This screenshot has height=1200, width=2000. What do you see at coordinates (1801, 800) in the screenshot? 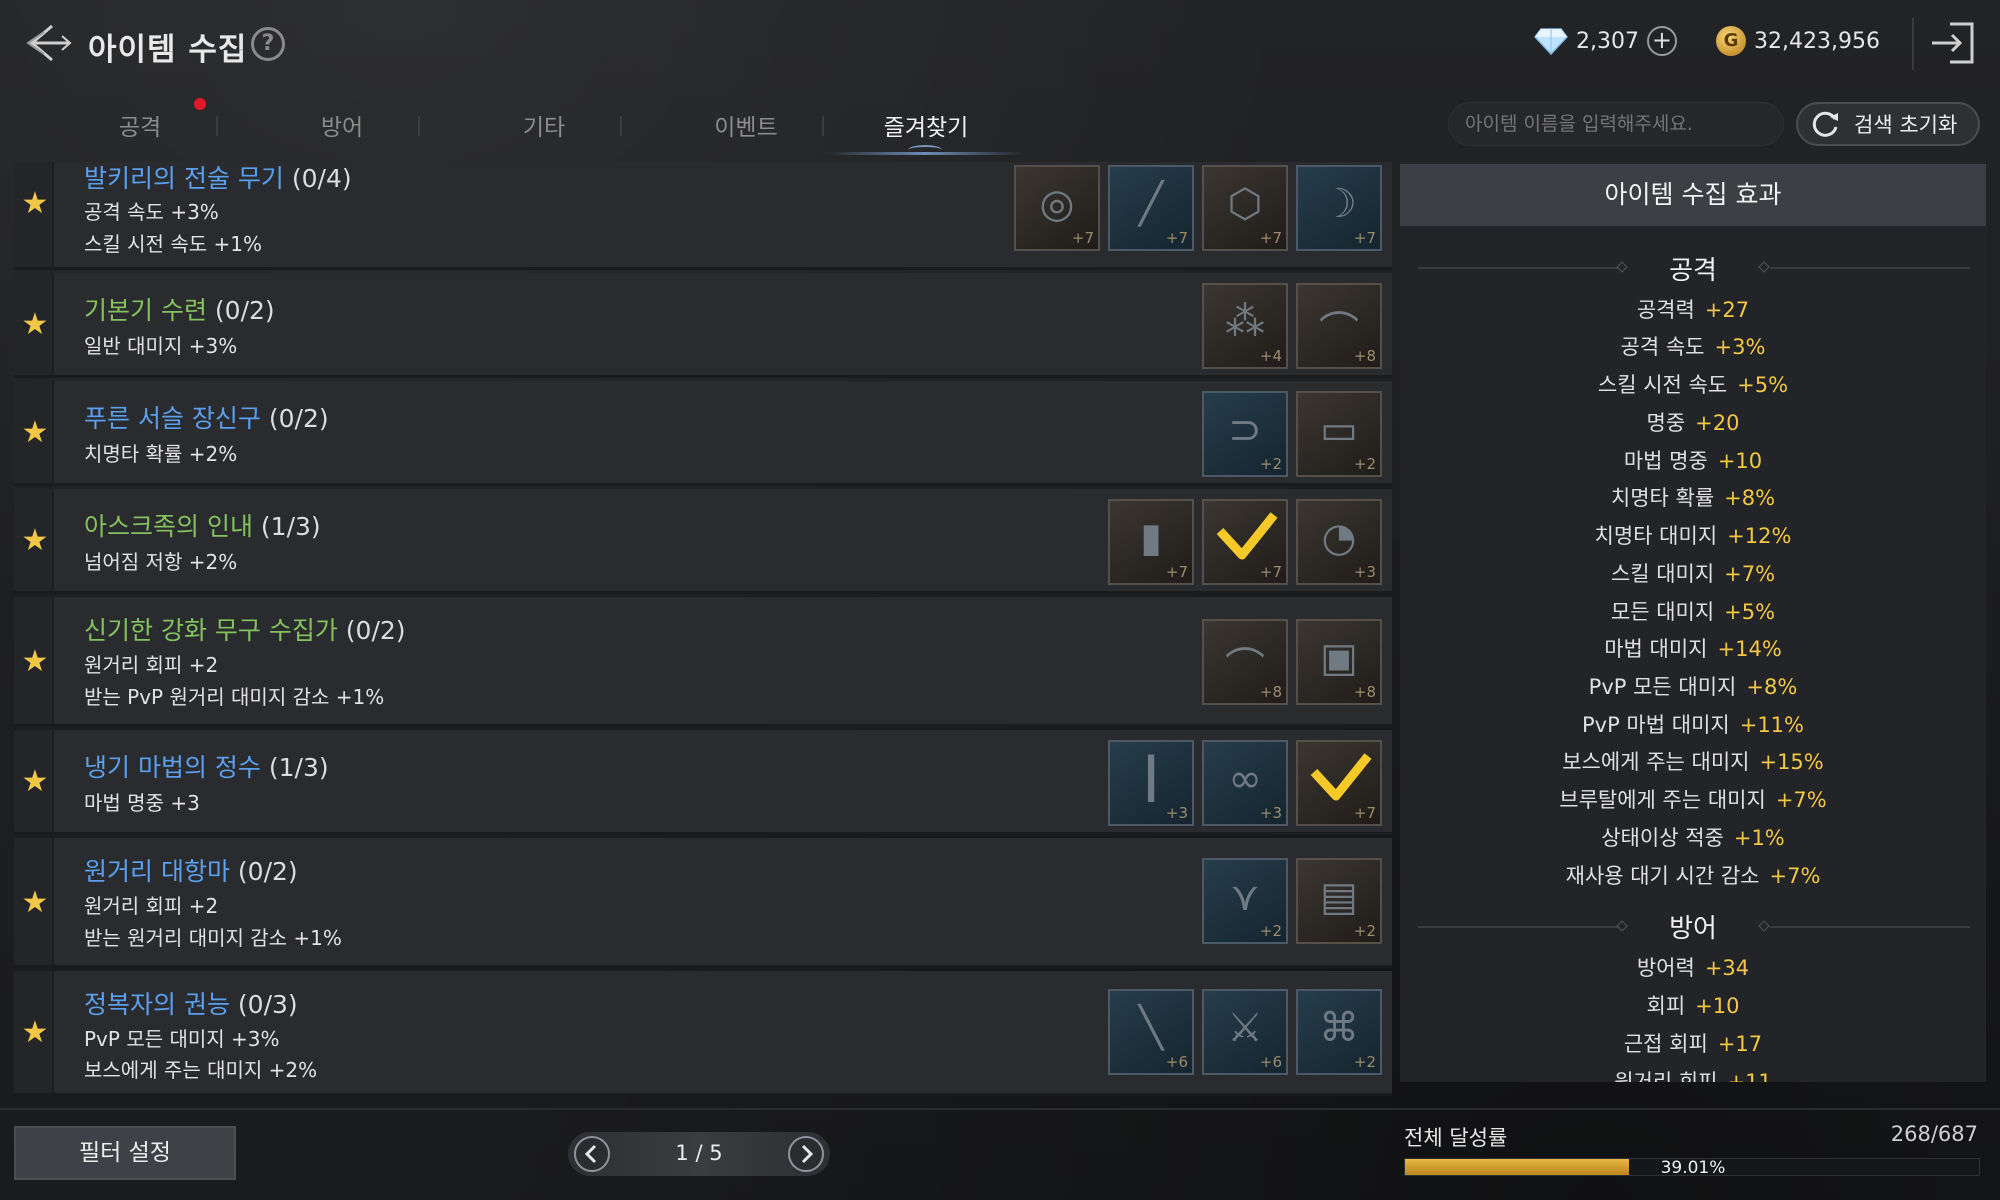
I see `effect-value: +7%` at bounding box center [1801, 800].